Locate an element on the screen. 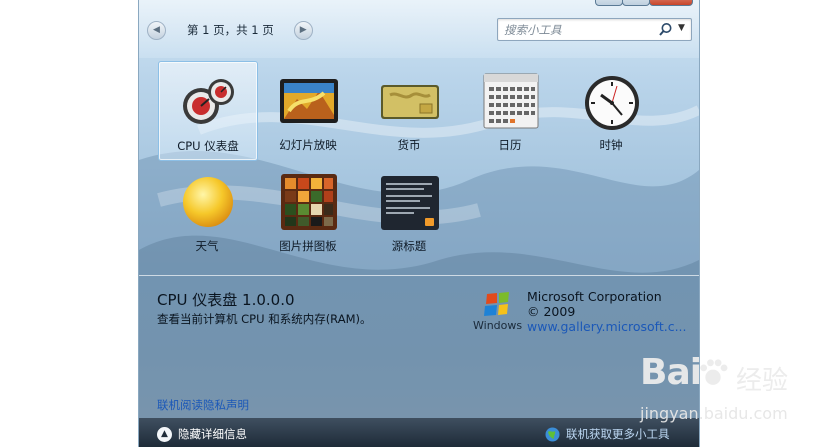 The image size is (834, 447). chevron-left-icon: ◀ is located at coordinates (156, 30).